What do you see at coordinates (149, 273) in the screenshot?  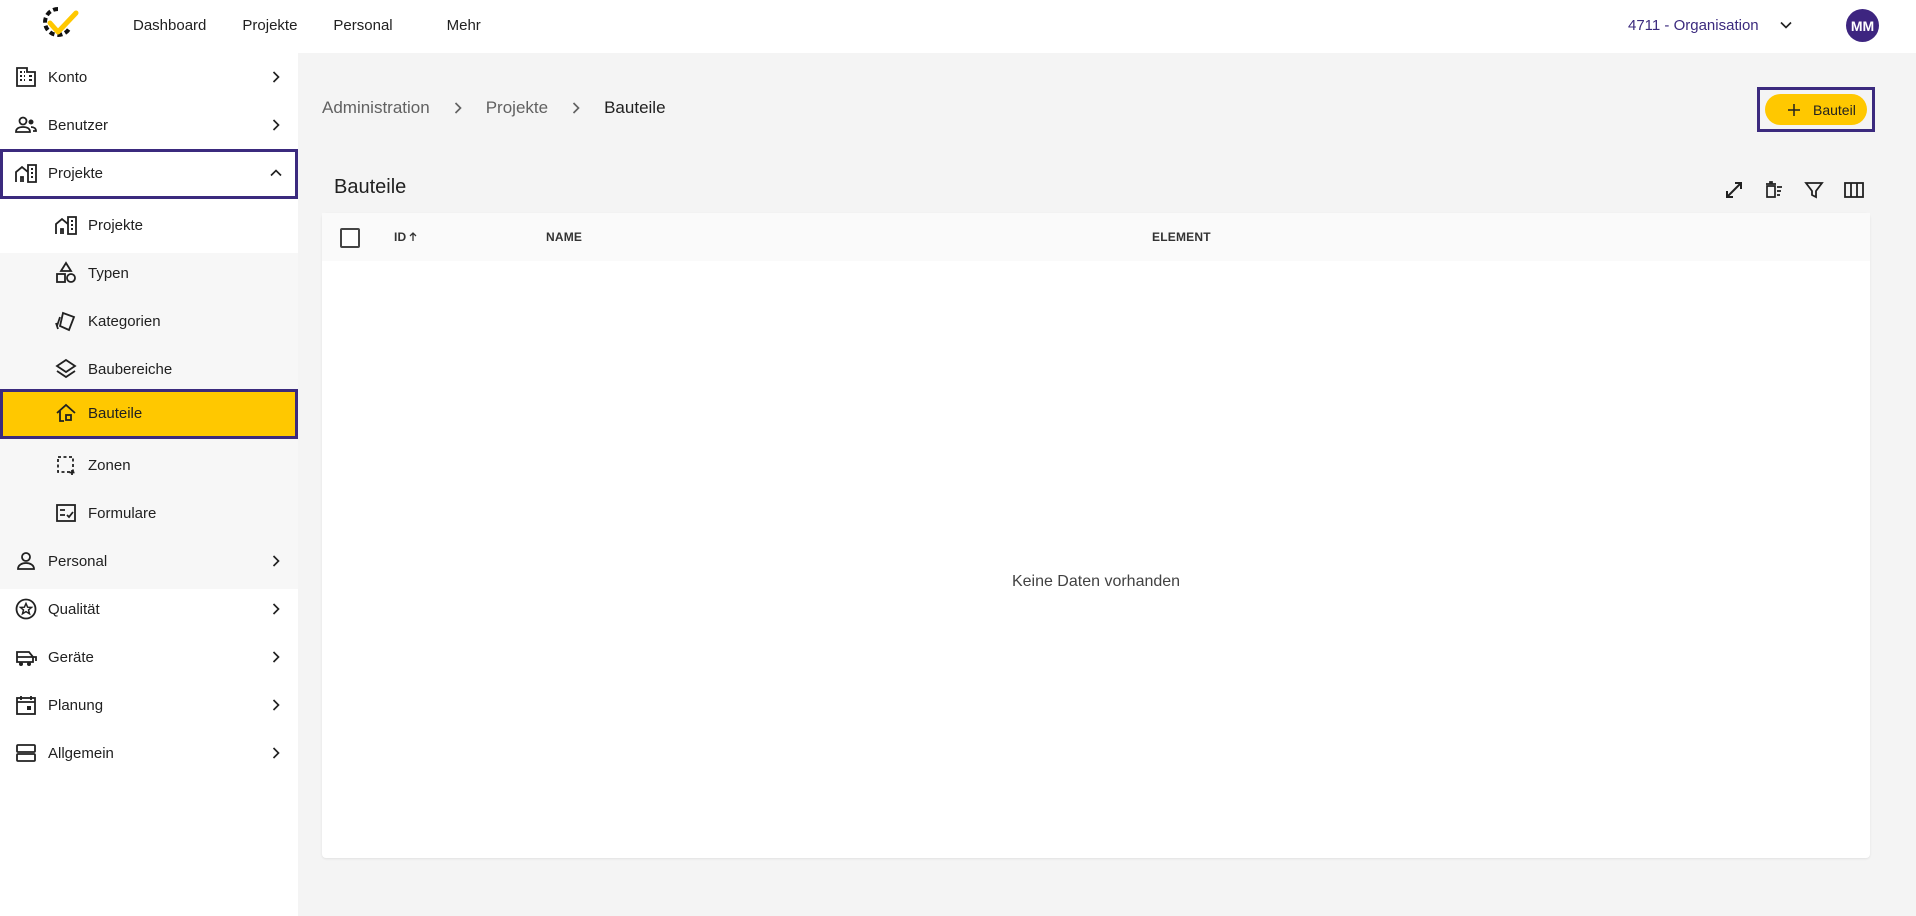 I see `sidebar-subitem-typen: Typen` at bounding box center [149, 273].